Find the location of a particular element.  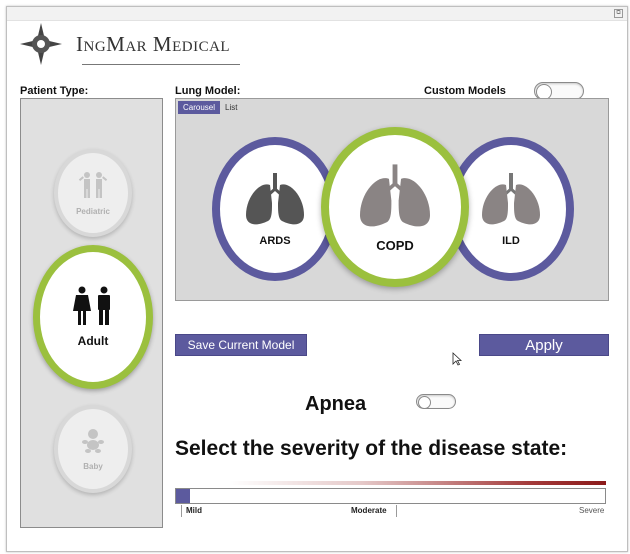

severity-gradient-line is located at coordinates (417, 483).